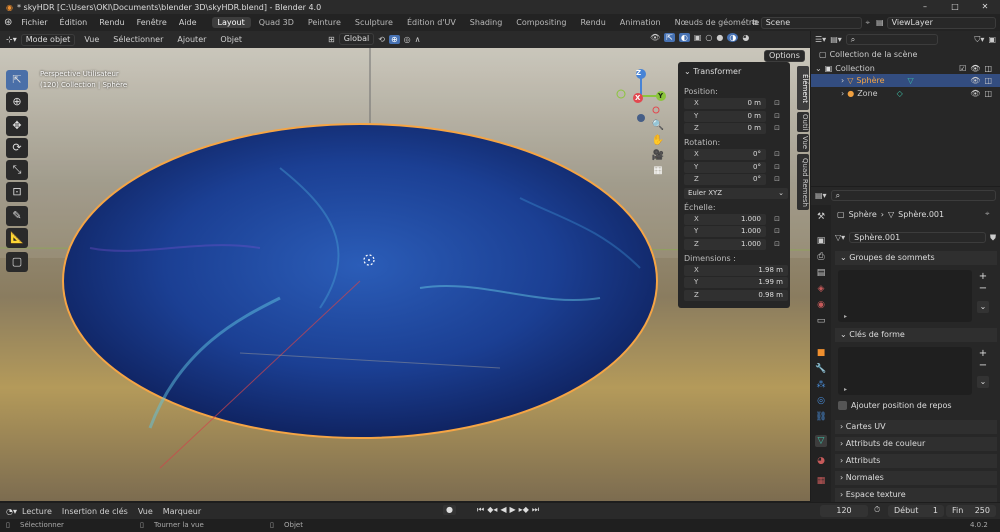 Image resolution: width=1000 pixels, height=532 pixels. What do you see at coordinates (905, 371) in the screenshot?
I see `shape-keys-list: ▸` at bounding box center [905, 371].